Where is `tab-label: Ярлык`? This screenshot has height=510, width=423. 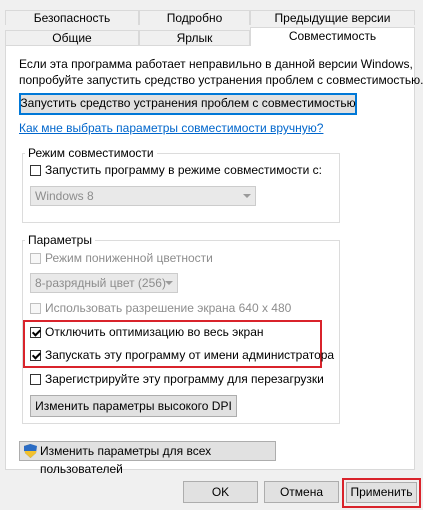 tab-label: Ярлык is located at coordinates (194, 38).